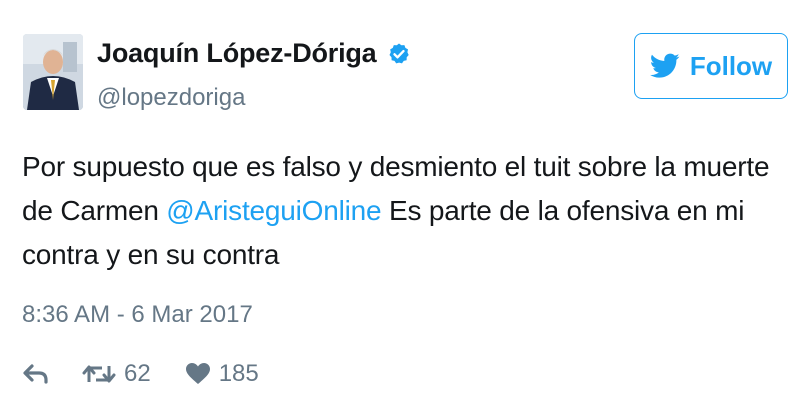 The image size is (800, 420). I want to click on retweet-icon, so click(99, 374).